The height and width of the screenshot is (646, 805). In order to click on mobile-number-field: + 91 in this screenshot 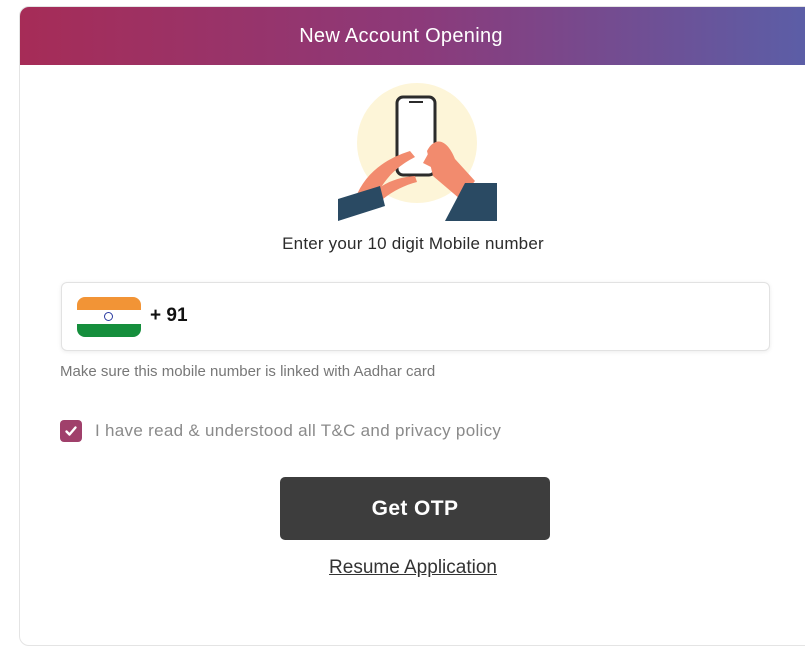, I will do `click(415, 316)`.